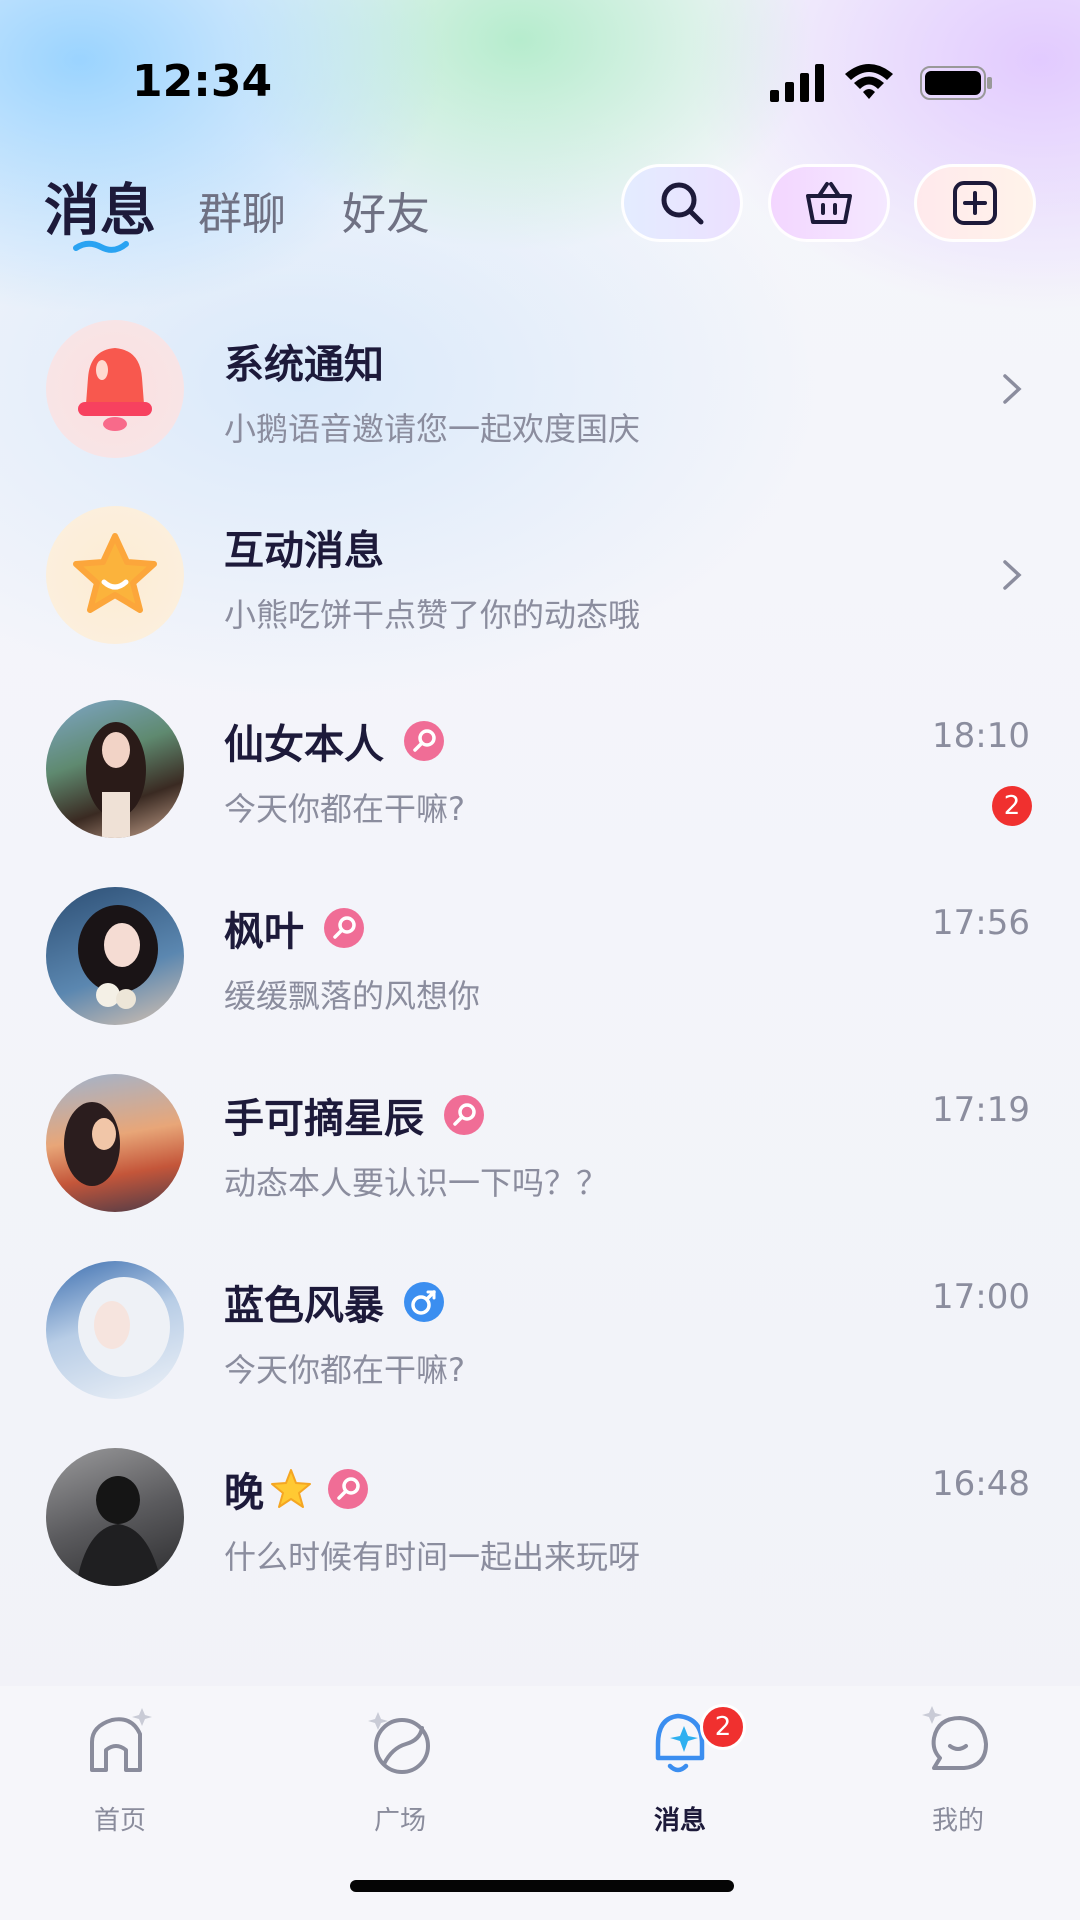 The height and width of the screenshot is (1920, 1080). Describe the element at coordinates (424, 1302) in the screenshot. I see `male-icon` at that location.